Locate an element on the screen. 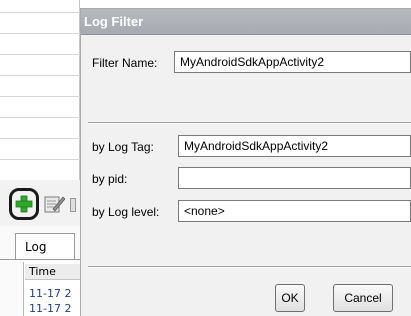  tab-log: Log is located at coordinates (45, 246).